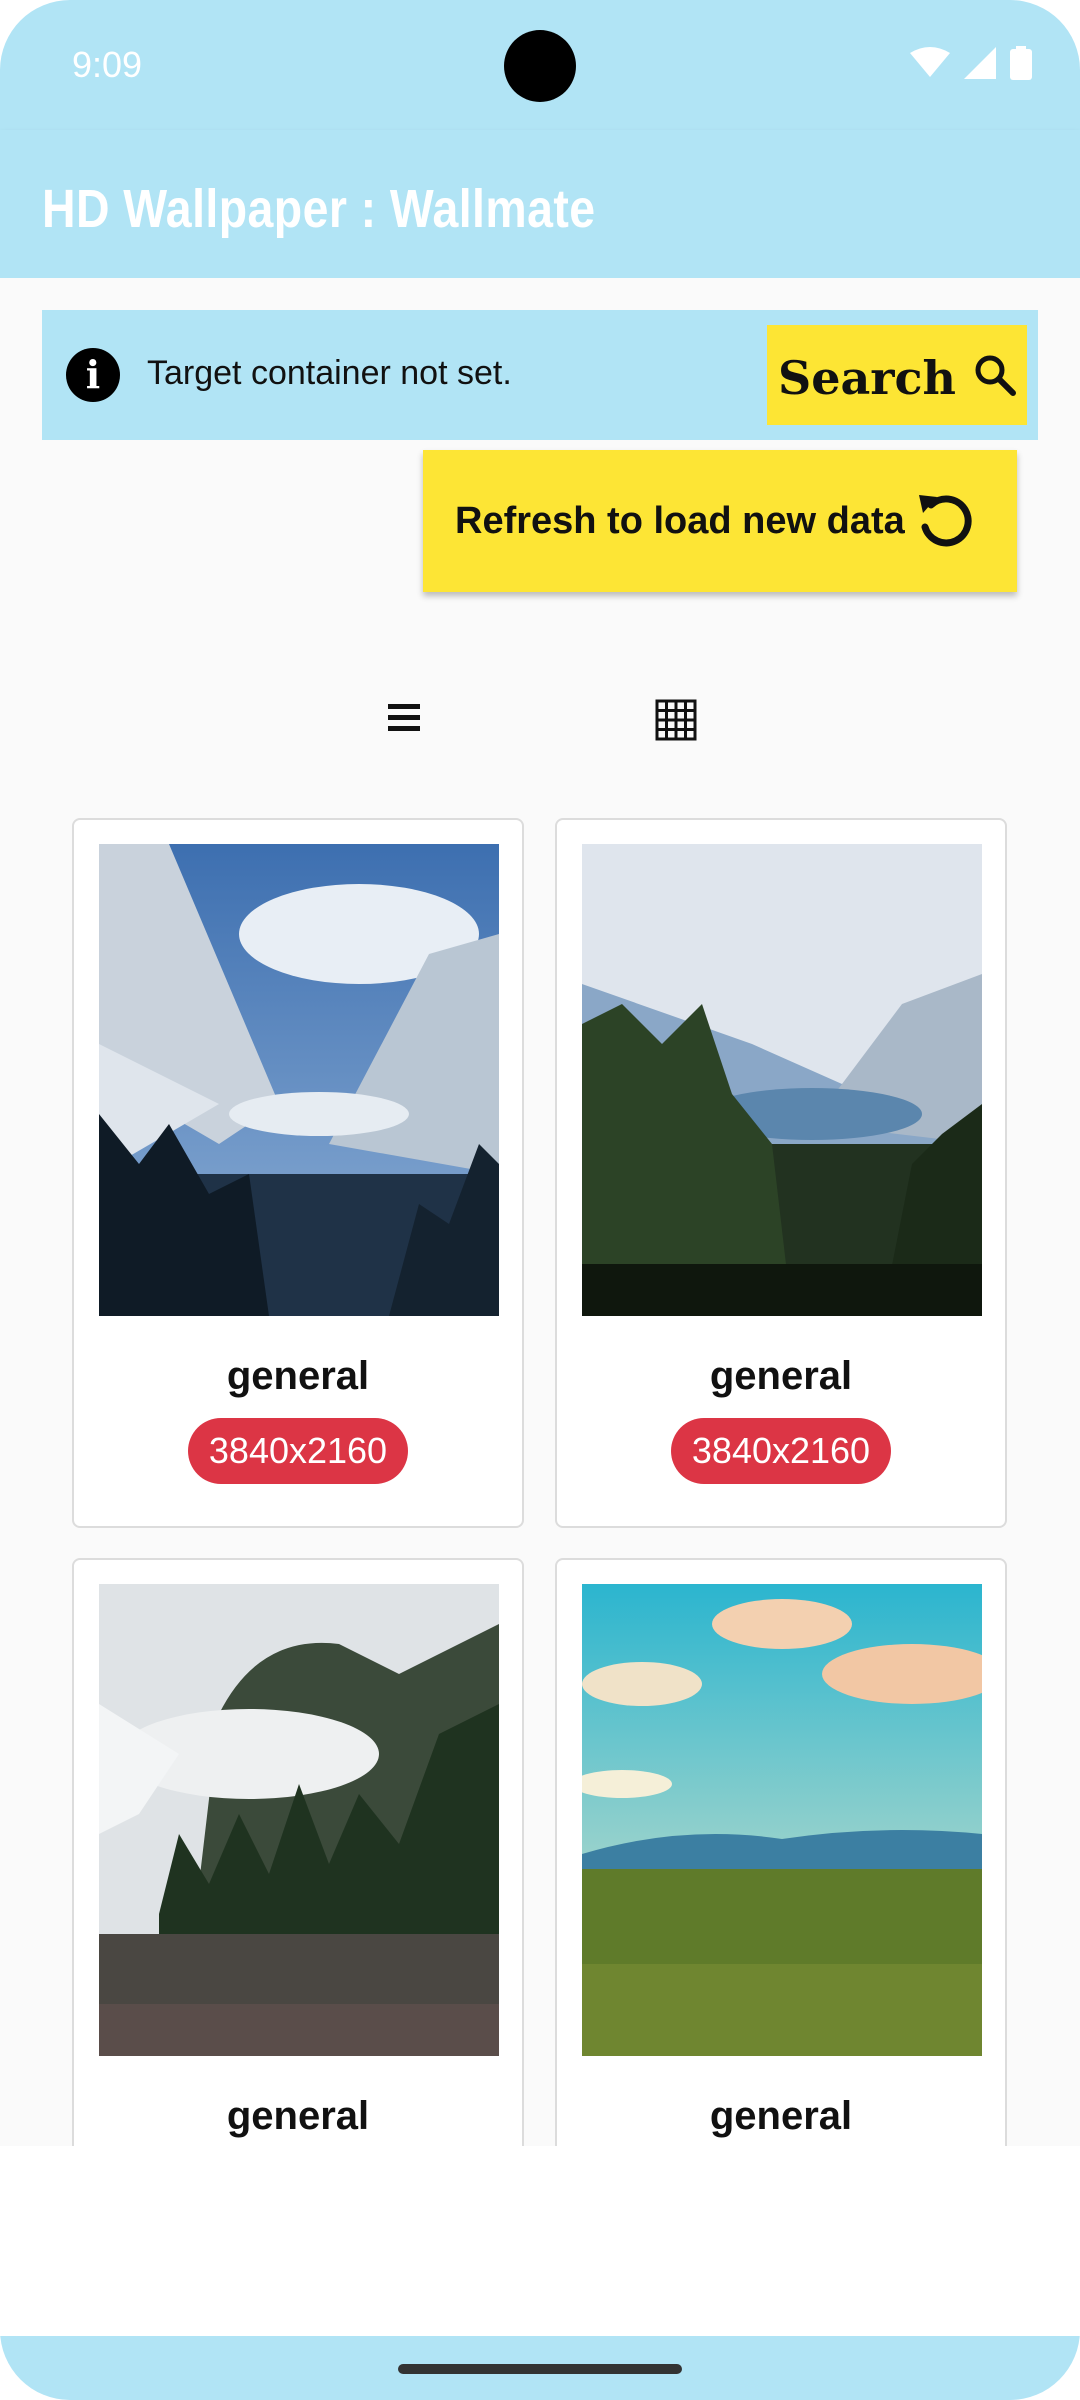  I want to click on refresh-button-label: Refresh to load new data, so click(680, 520).